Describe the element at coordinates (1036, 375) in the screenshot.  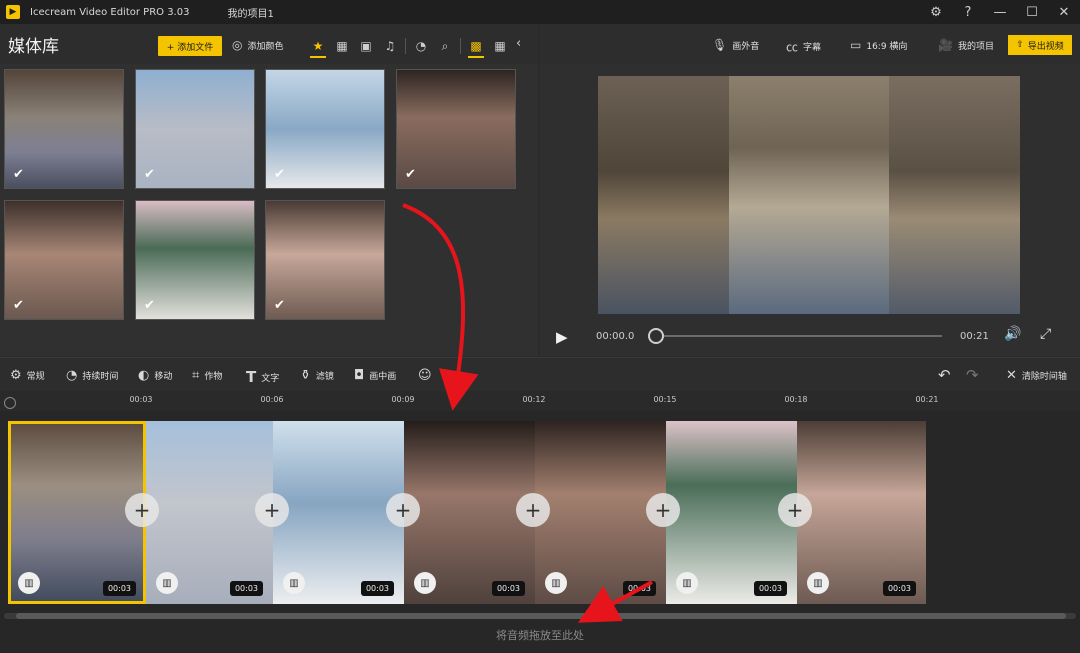
I see `clear-timeline-button: ✕ 清除时间轴` at that location.